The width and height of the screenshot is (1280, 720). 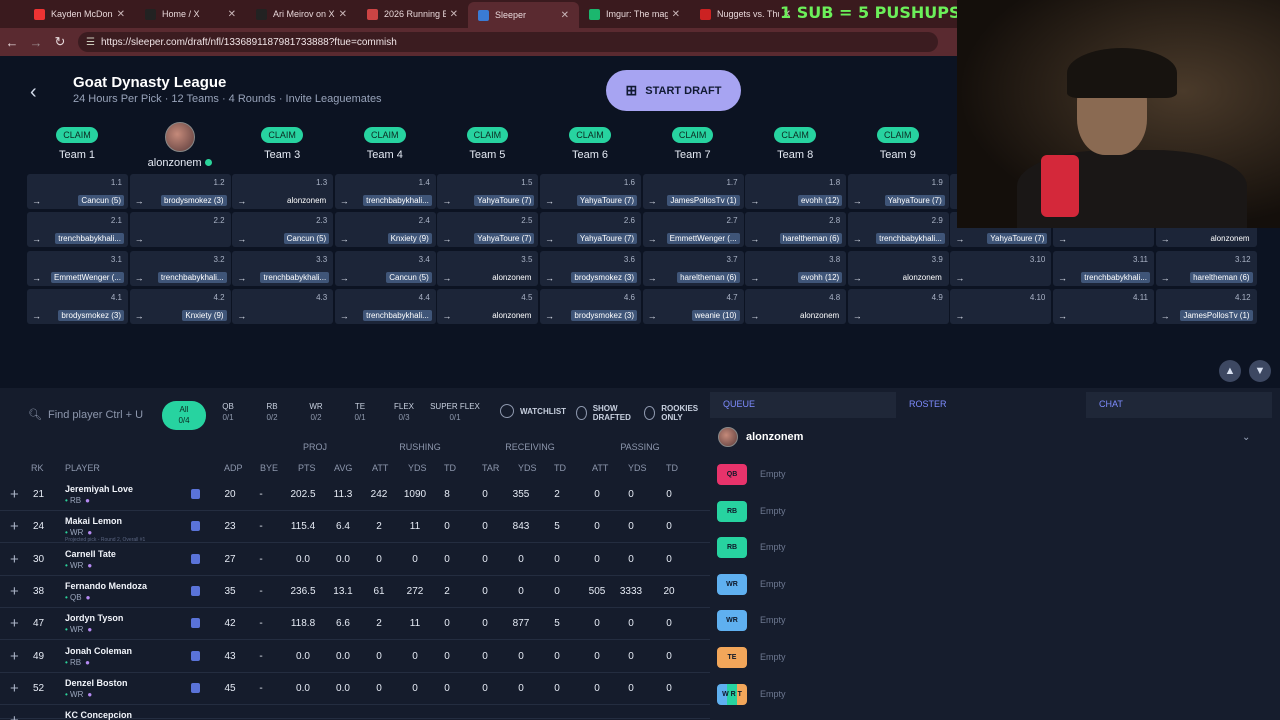 I want to click on show-drafted-radio, so click(x=581, y=413).